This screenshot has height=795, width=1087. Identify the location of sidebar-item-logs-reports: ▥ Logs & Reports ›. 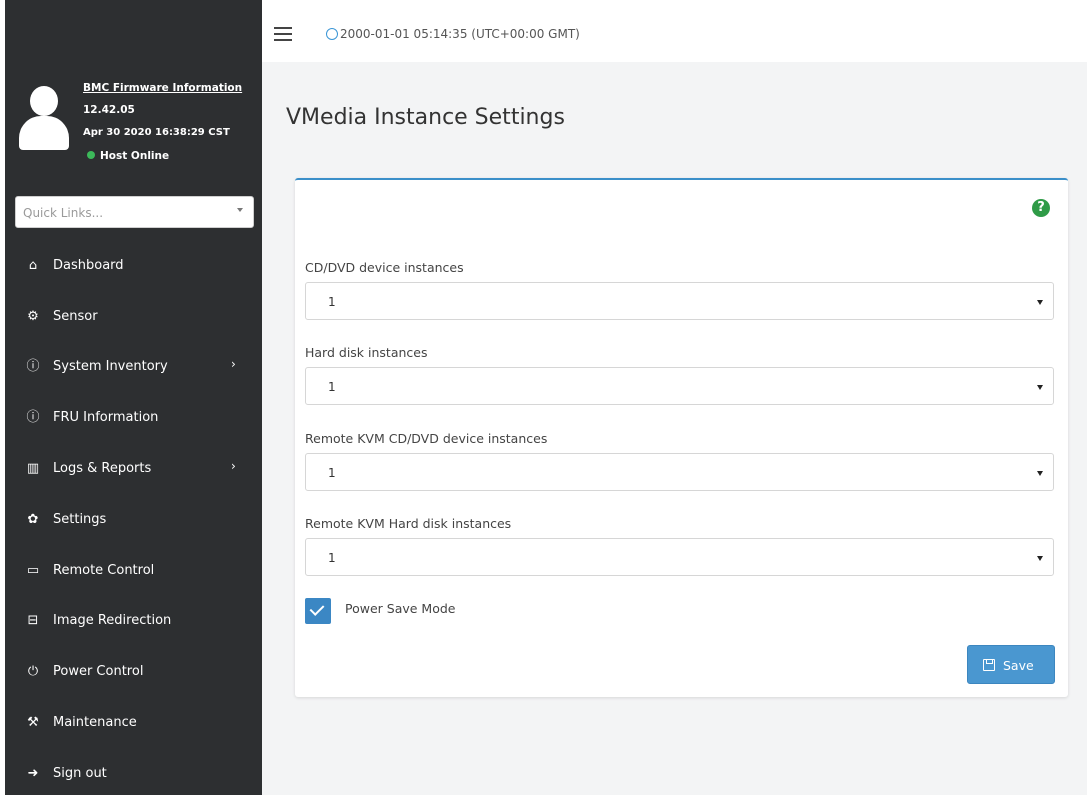
(133, 469).